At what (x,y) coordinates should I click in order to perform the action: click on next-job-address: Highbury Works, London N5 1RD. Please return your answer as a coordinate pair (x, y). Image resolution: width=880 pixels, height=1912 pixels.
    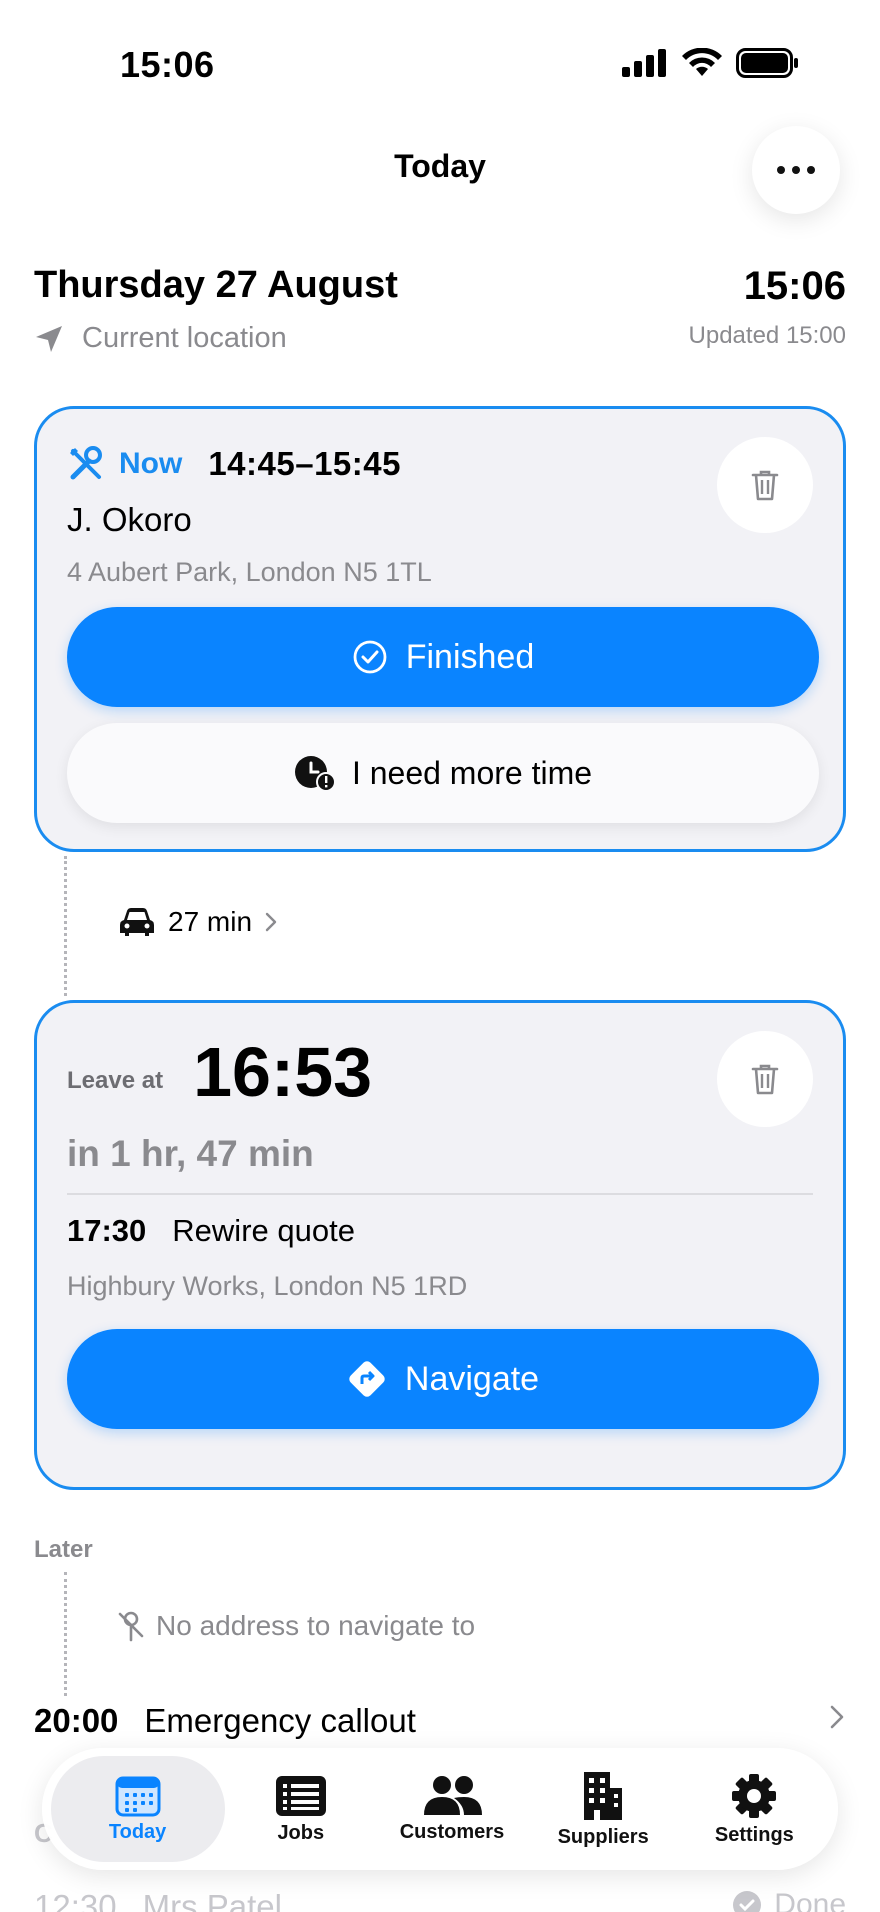
    Looking at the image, I should click on (267, 1286).